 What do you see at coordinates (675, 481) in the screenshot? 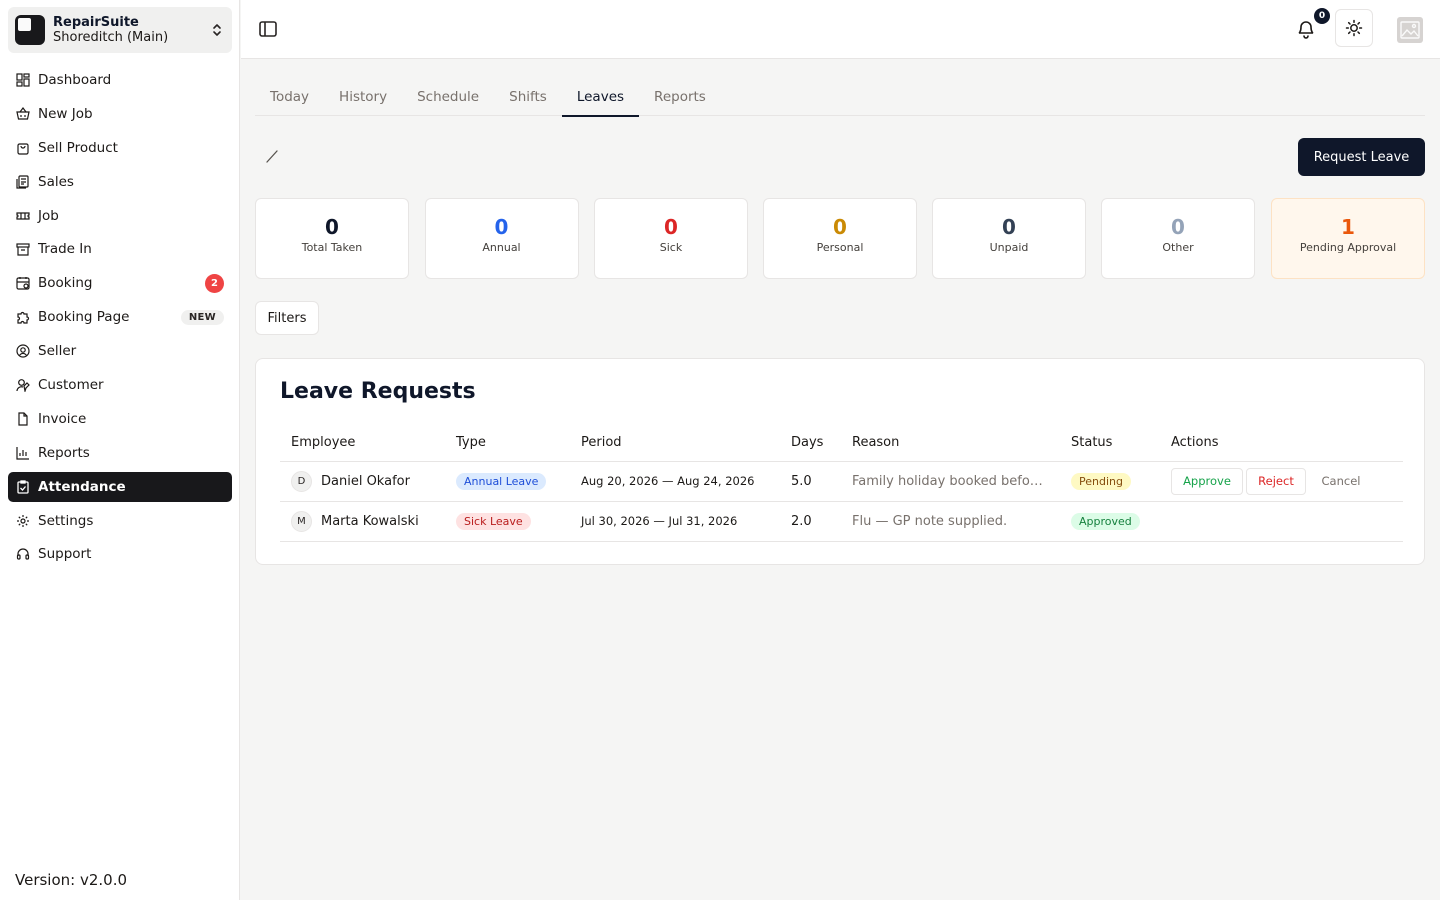
I see `leave-period: Aug 20, 2026 — Aug 24, 2026` at bounding box center [675, 481].